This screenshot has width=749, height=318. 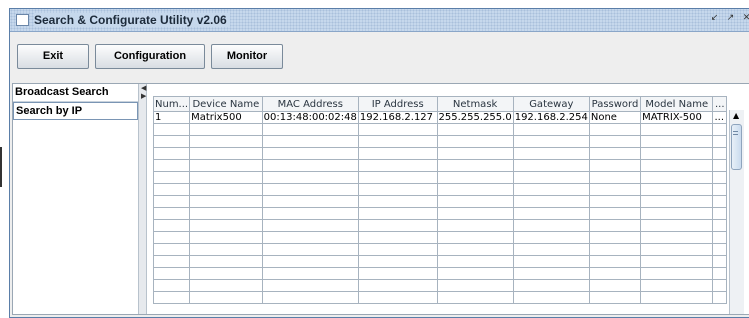 What do you see at coordinates (736, 115) in the screenshot?
I see `scroll-up-icon: ▲` at bounding box center [736, 115].